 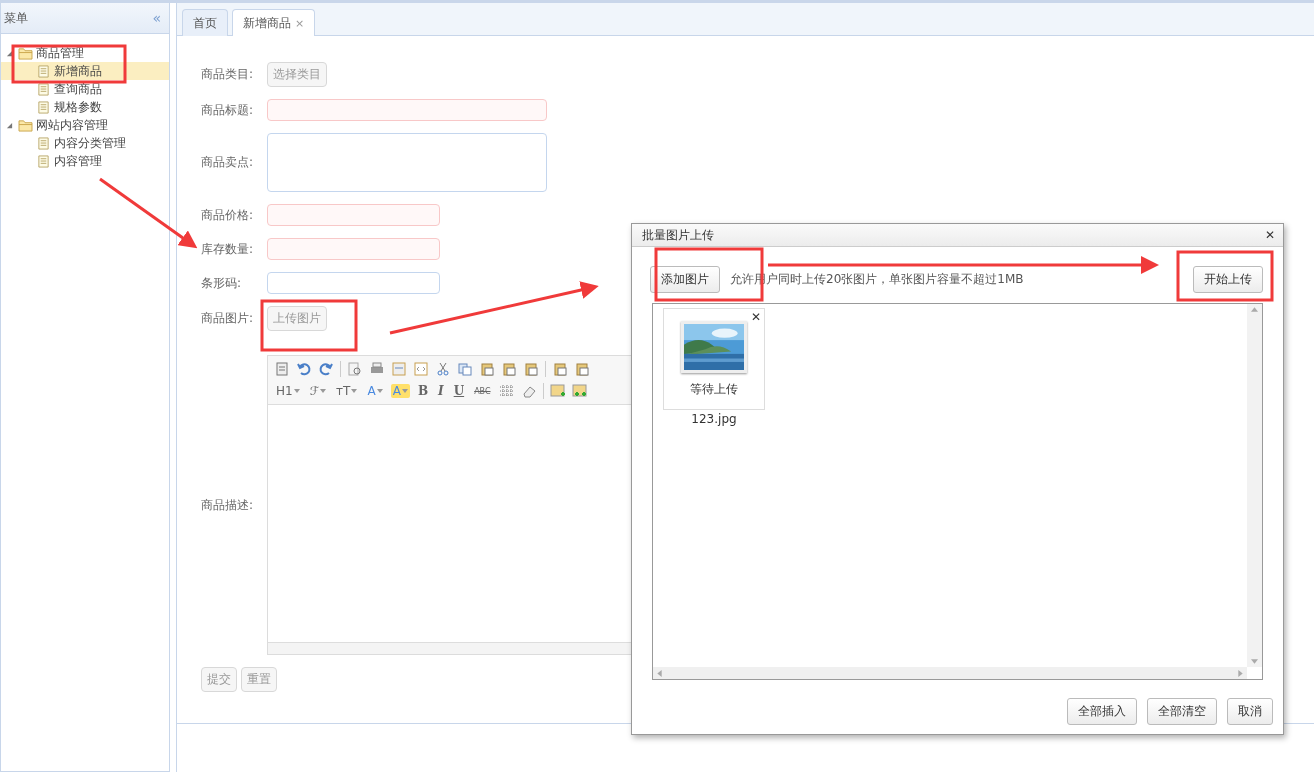 What do you see at coordinates (1254, 309) in the screenshot?
I see `scroll-up-icon` at bounding box center [1254, 309].